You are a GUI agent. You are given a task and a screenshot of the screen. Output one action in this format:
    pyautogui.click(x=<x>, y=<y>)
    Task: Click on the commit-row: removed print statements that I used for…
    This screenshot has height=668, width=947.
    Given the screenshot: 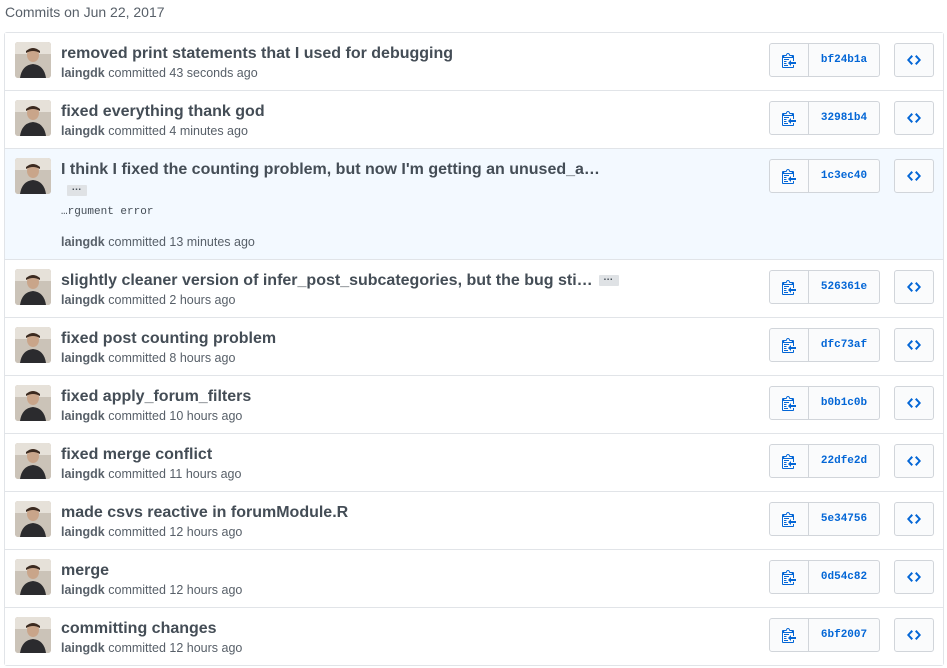 What is the action you would take?
    pyautogui.click(x=474, y=61)
    